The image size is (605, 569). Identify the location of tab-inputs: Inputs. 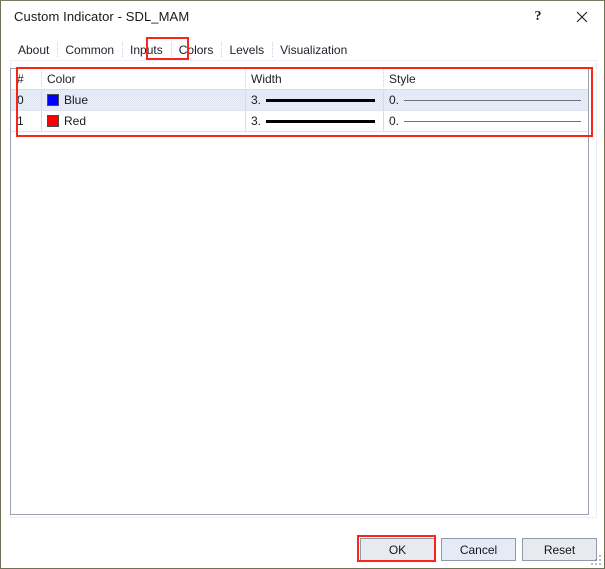
(146, 50).